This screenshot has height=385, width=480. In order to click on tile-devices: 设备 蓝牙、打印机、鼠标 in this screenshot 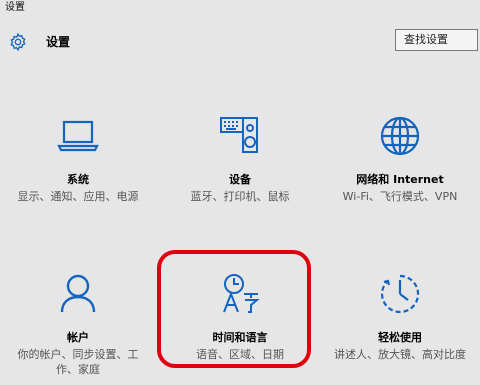, I will do `click(240, 158)`.